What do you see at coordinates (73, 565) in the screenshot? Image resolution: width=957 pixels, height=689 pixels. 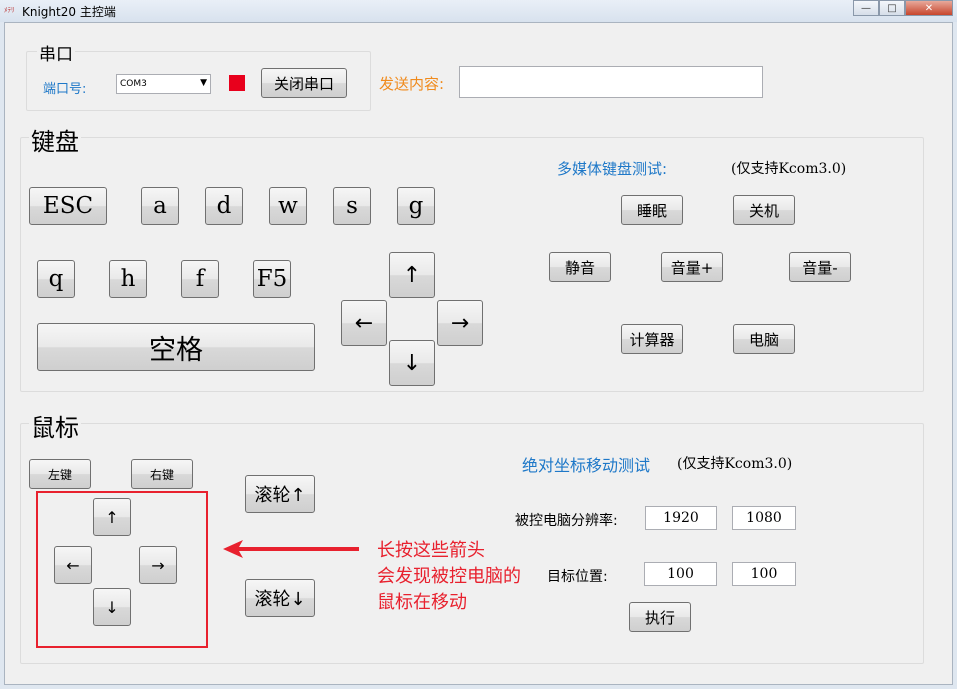 I see `mouse-arrow-left: ←` at bounding box center [73, 565].